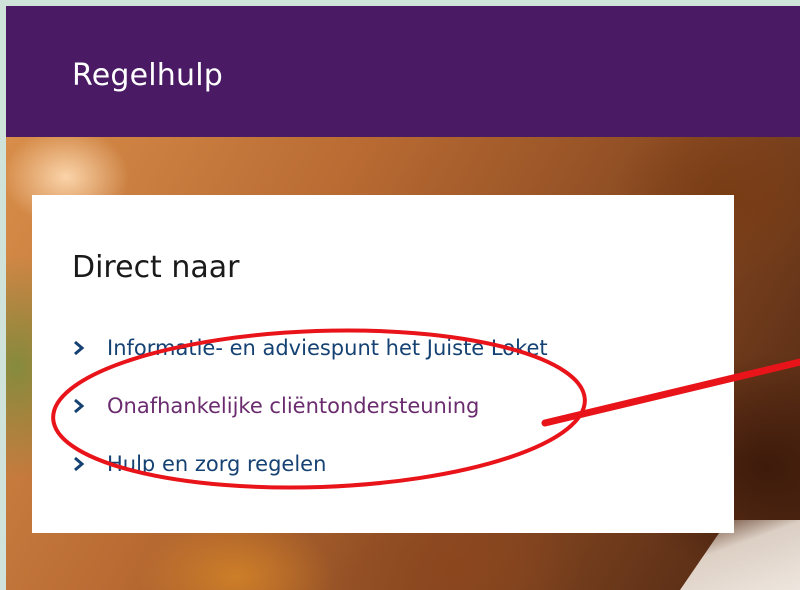 The height and width of the screenshot is (590, 800). Describe the element at coordinates (147, 75) in the screenshot. I see `site-title: Regelhulp` at that location.